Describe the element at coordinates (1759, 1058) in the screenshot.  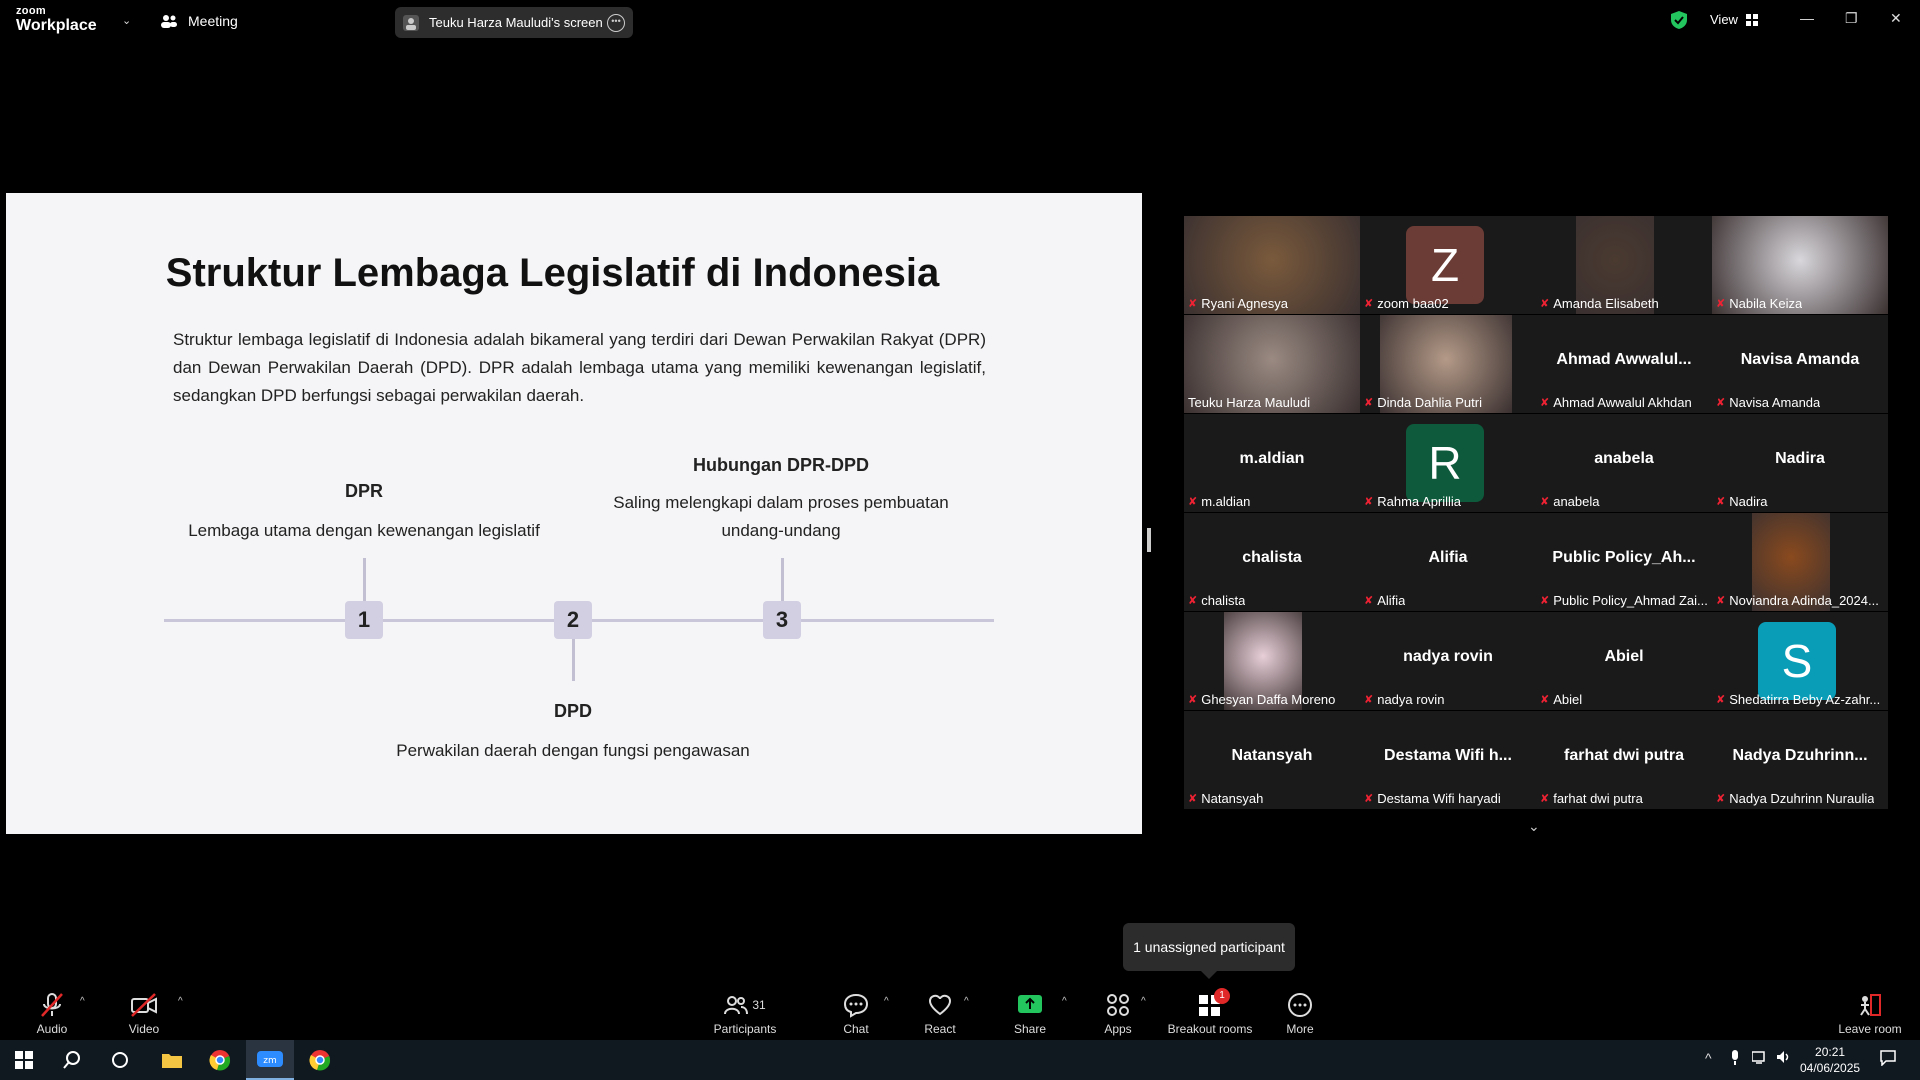
I see `network-icon` at that location.